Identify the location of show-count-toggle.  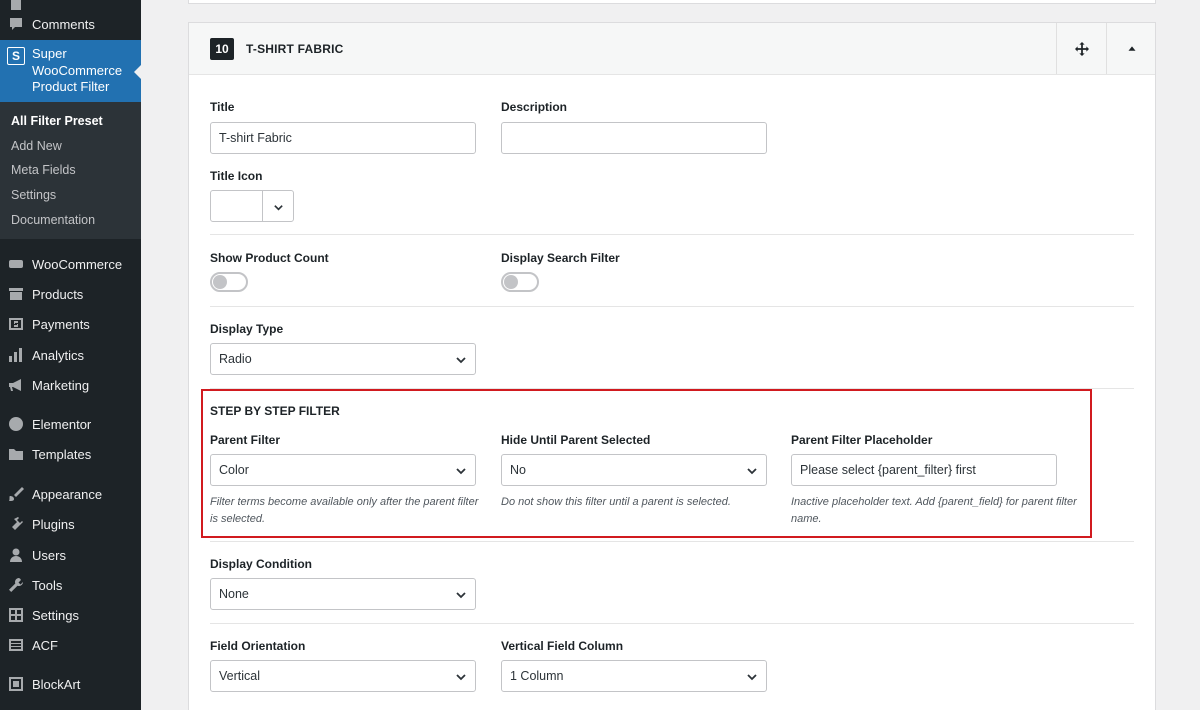
(229, 282).